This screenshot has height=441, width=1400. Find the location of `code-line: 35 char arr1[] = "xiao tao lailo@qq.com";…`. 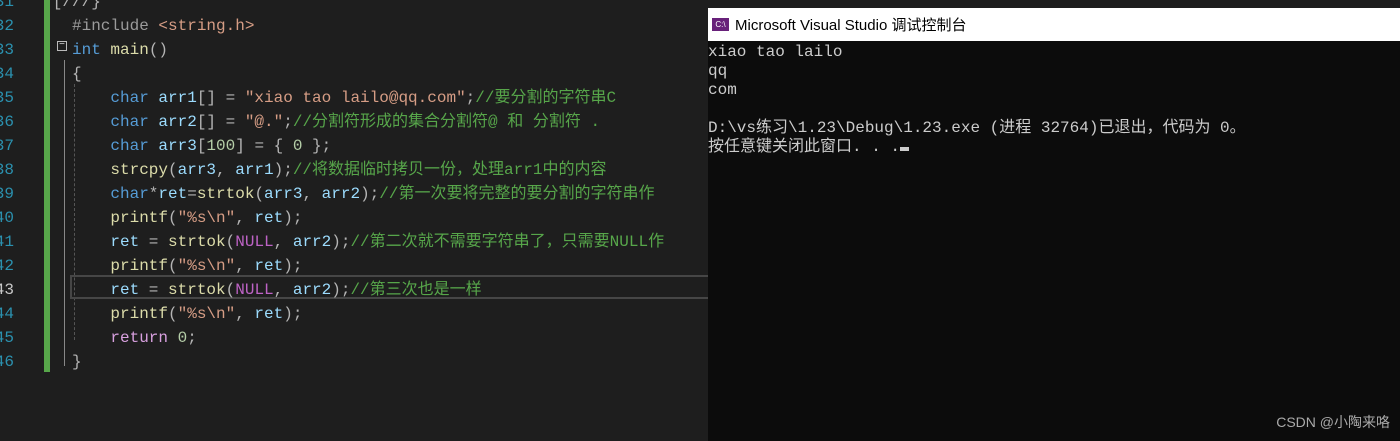

code-line: 35 char arr1[] = "xiao tao lailo@qq.com";… is located at coordinates (354, 98).